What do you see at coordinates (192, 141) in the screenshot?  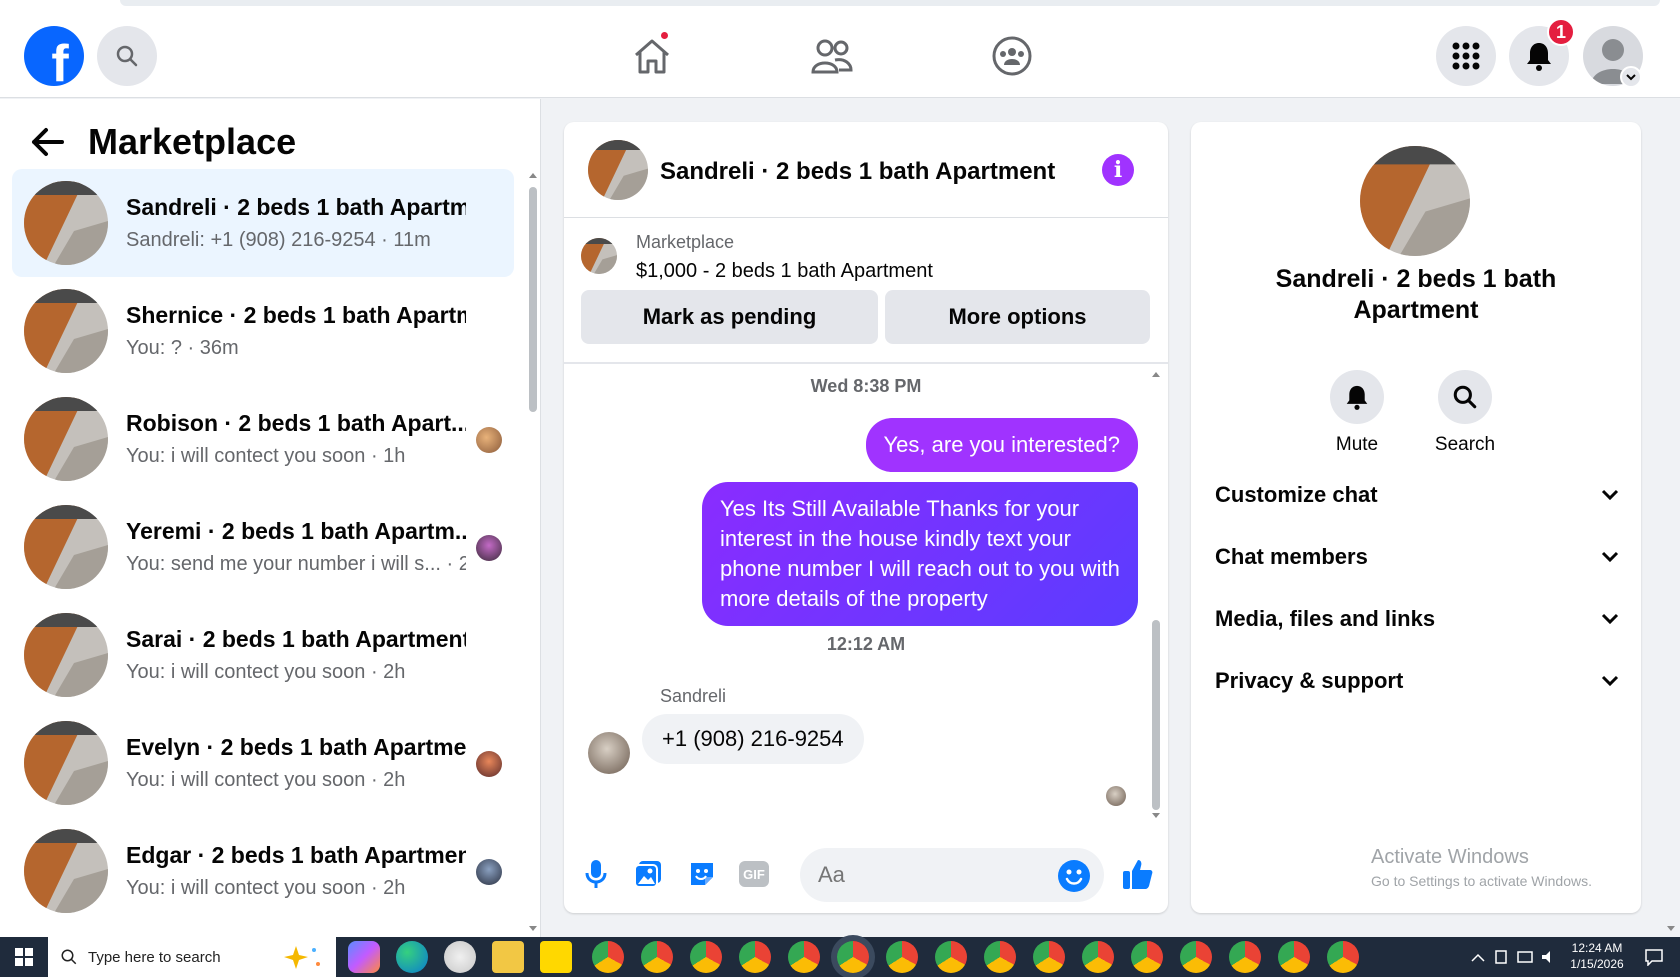 I see `inbox-title: Marketplace` at bounding box center [192, 141].